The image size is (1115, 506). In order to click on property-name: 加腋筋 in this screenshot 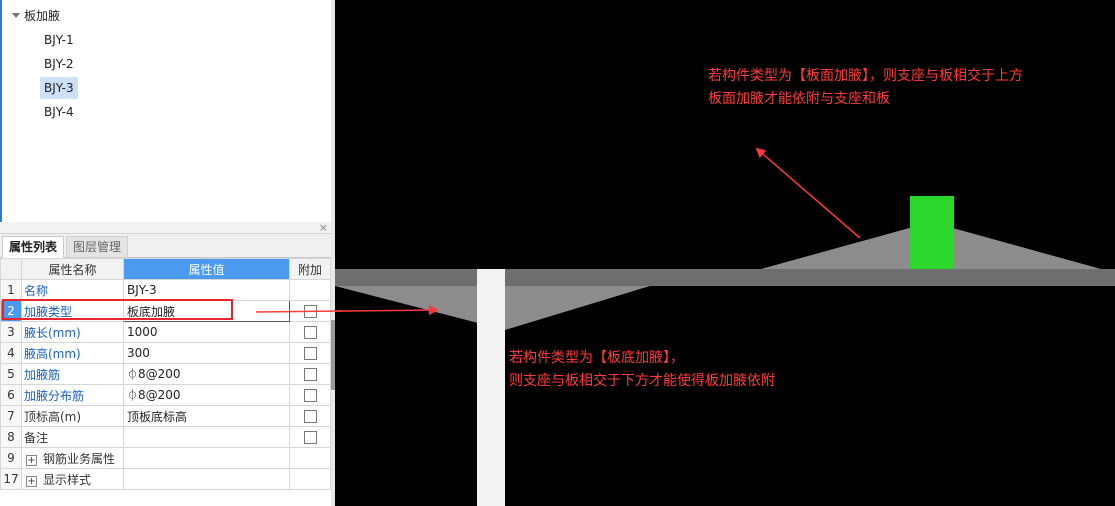, I will do `click(72, 374)`.